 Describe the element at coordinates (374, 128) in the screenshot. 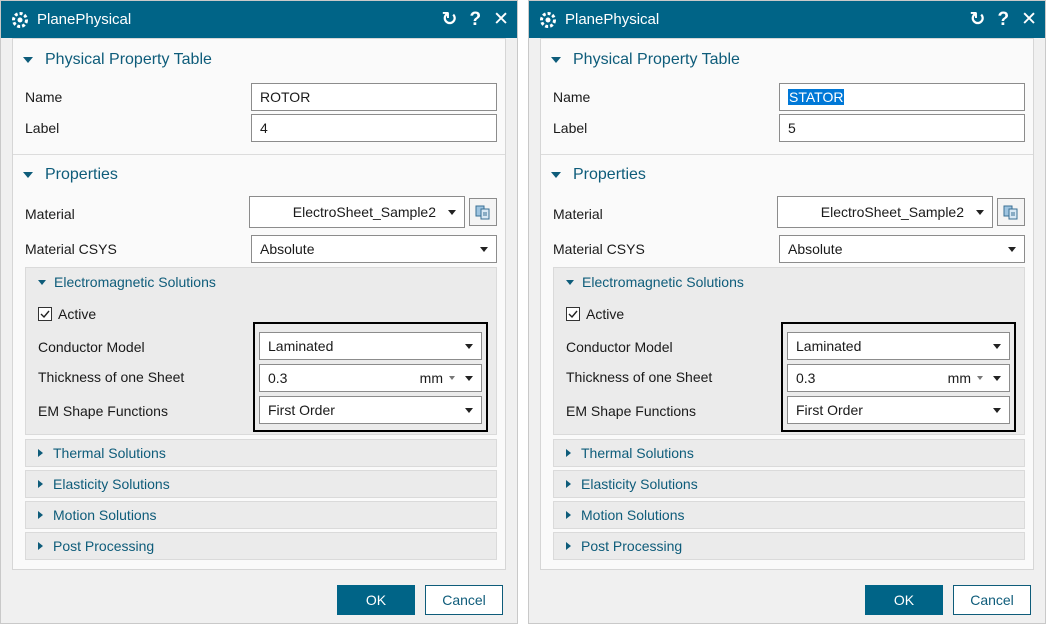

I see `label-input: 4` at that location.